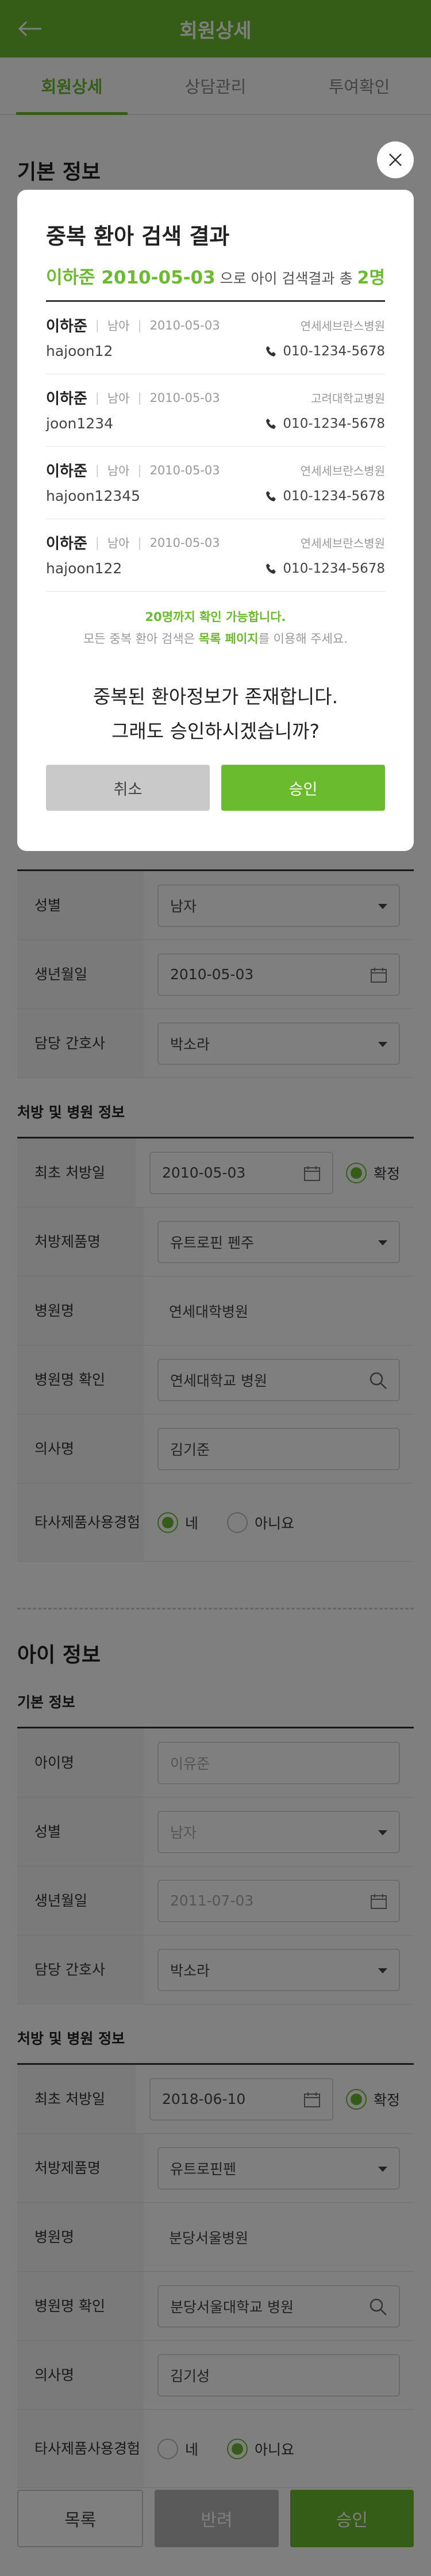 The height and width of the screenshot is (2576, 431). I want to click on list-page-link: 목록 페이지, so click(229, 639).